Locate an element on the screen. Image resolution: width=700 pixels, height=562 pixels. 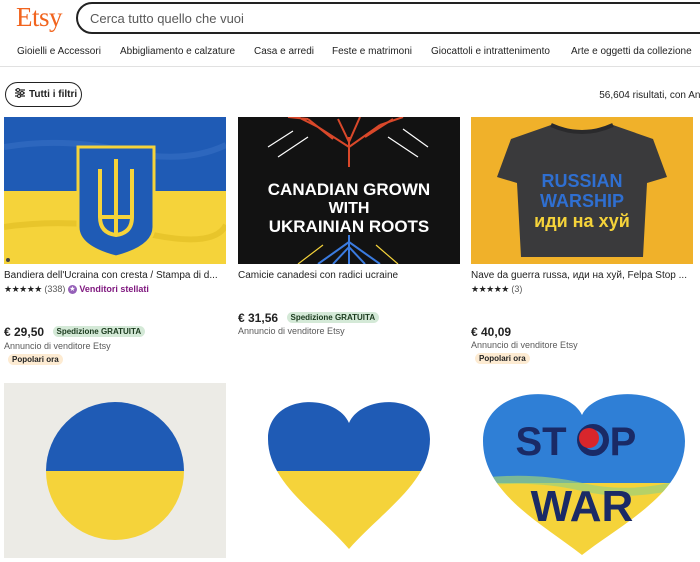
all-filters-button: Tutti i filtri is located at coordinates (43, 94).